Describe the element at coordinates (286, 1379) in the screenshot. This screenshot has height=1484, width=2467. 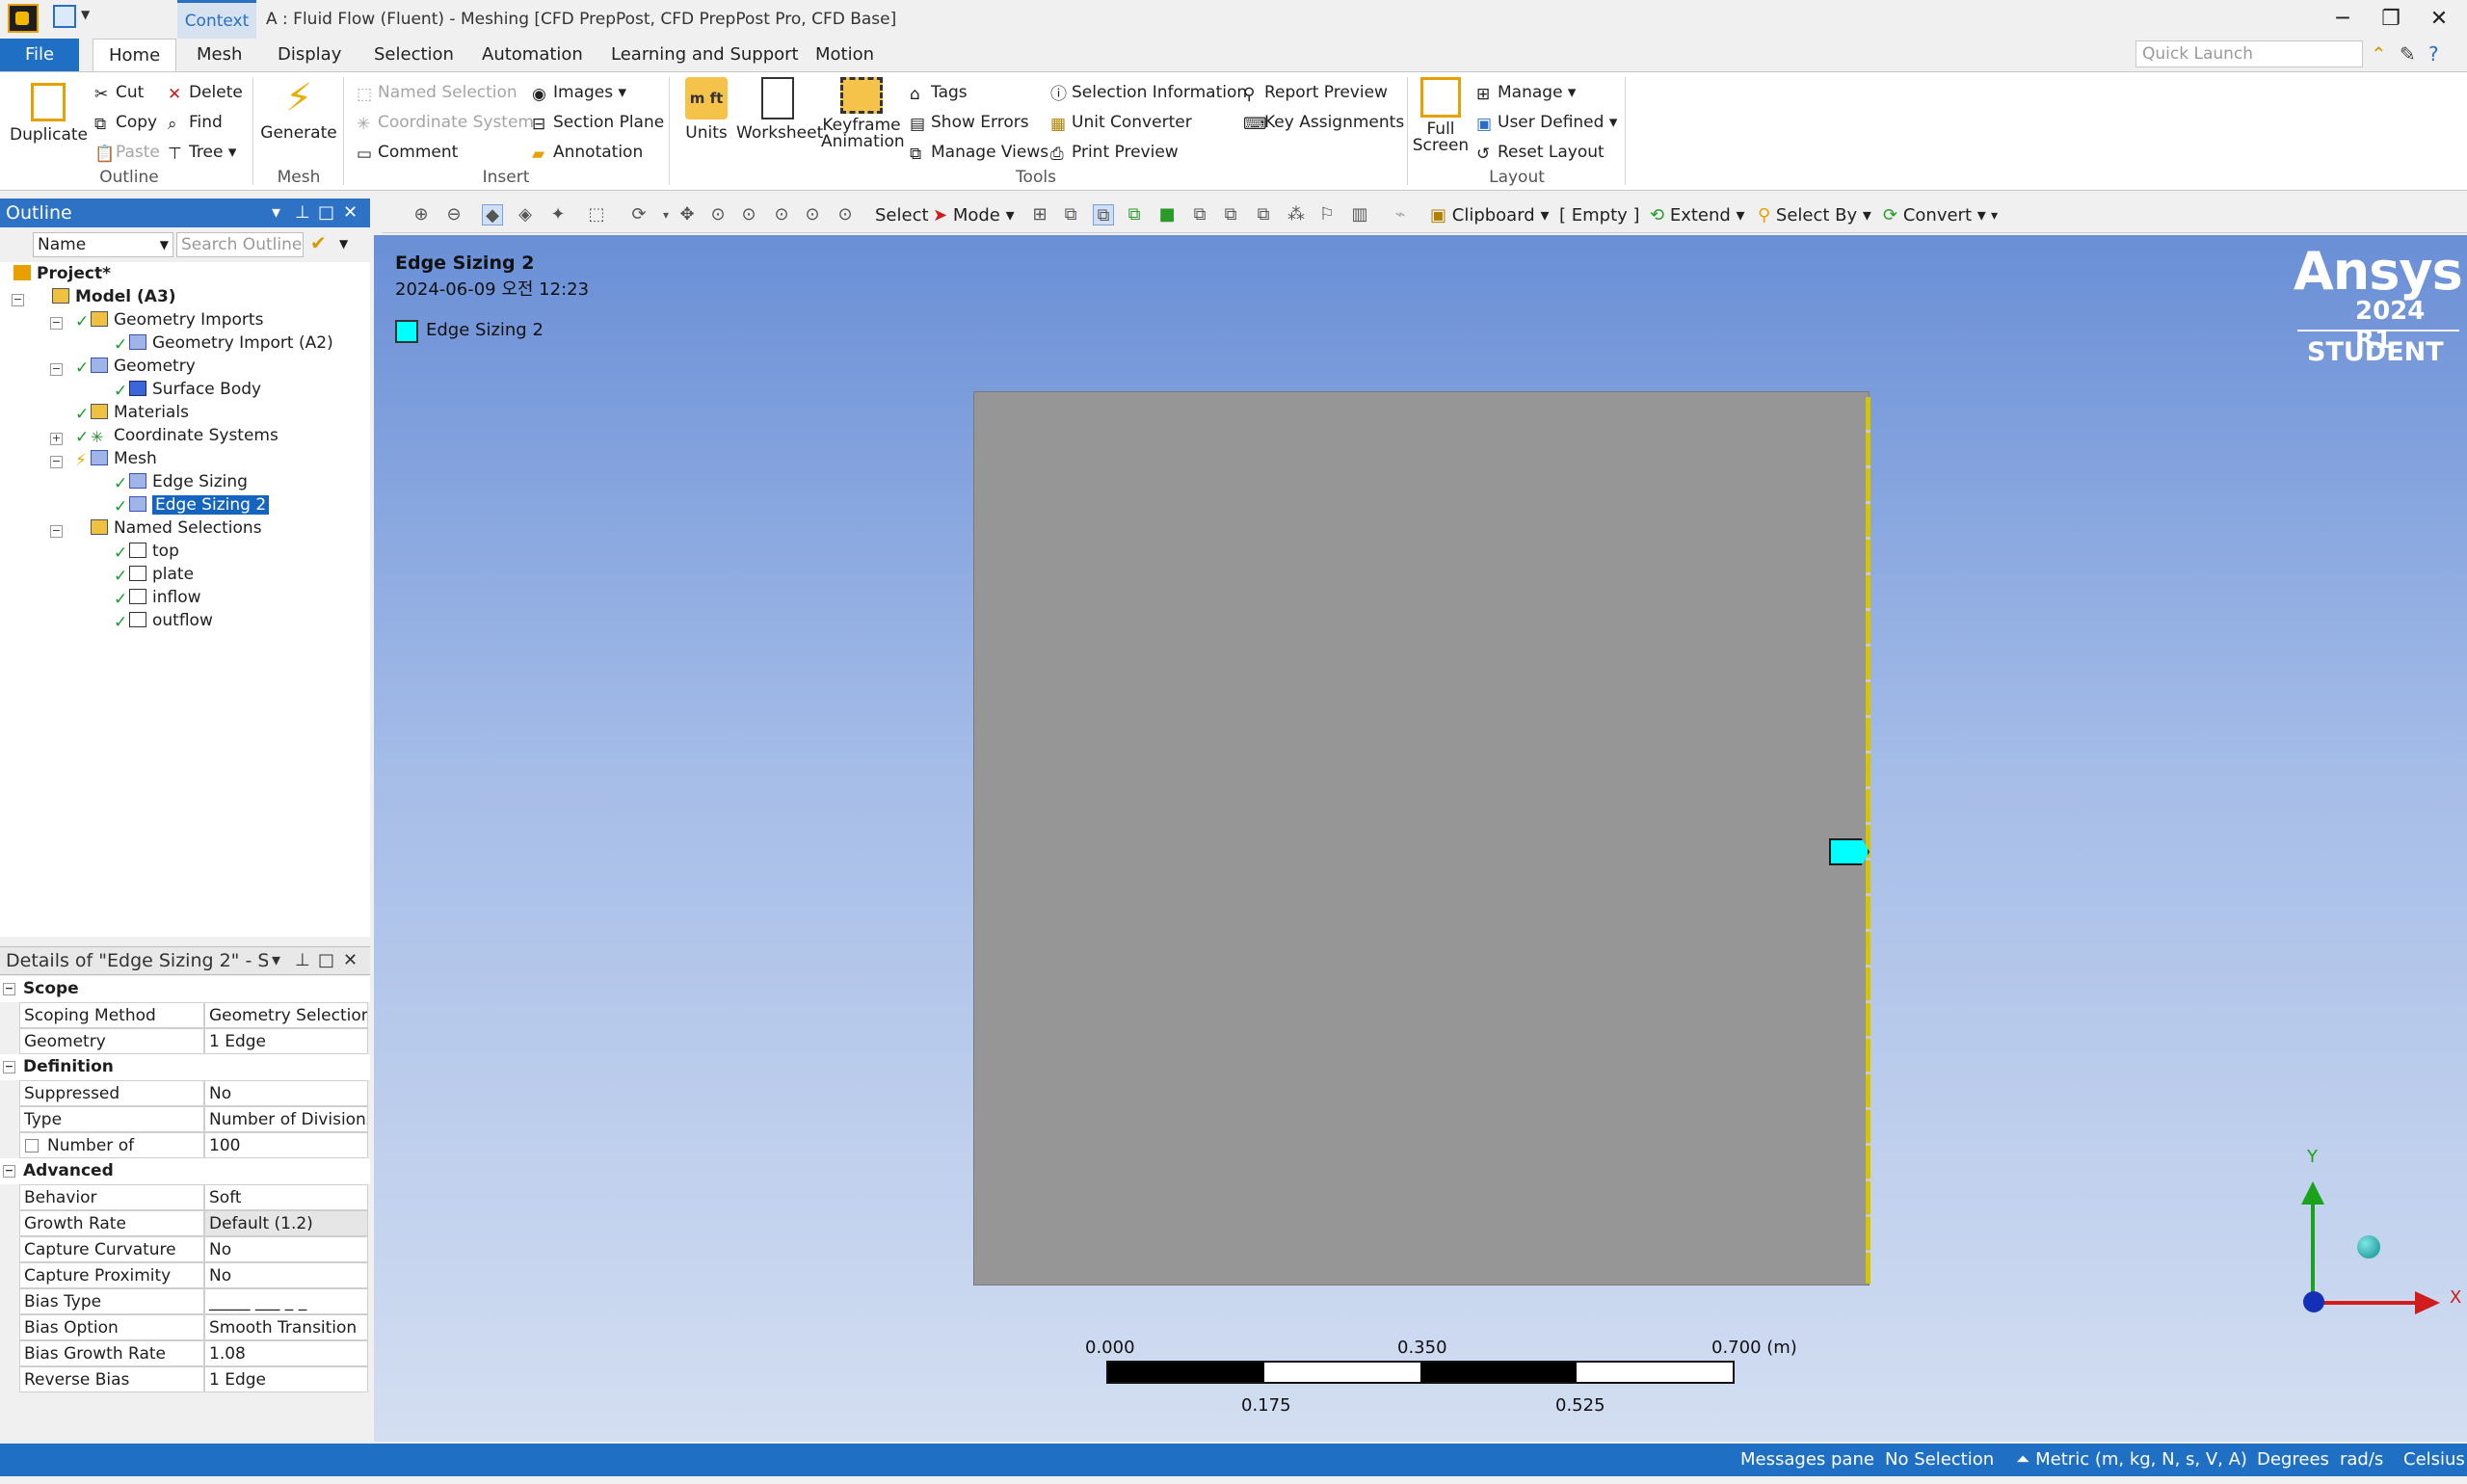
I see `property-value: 1 Edge` at that location.